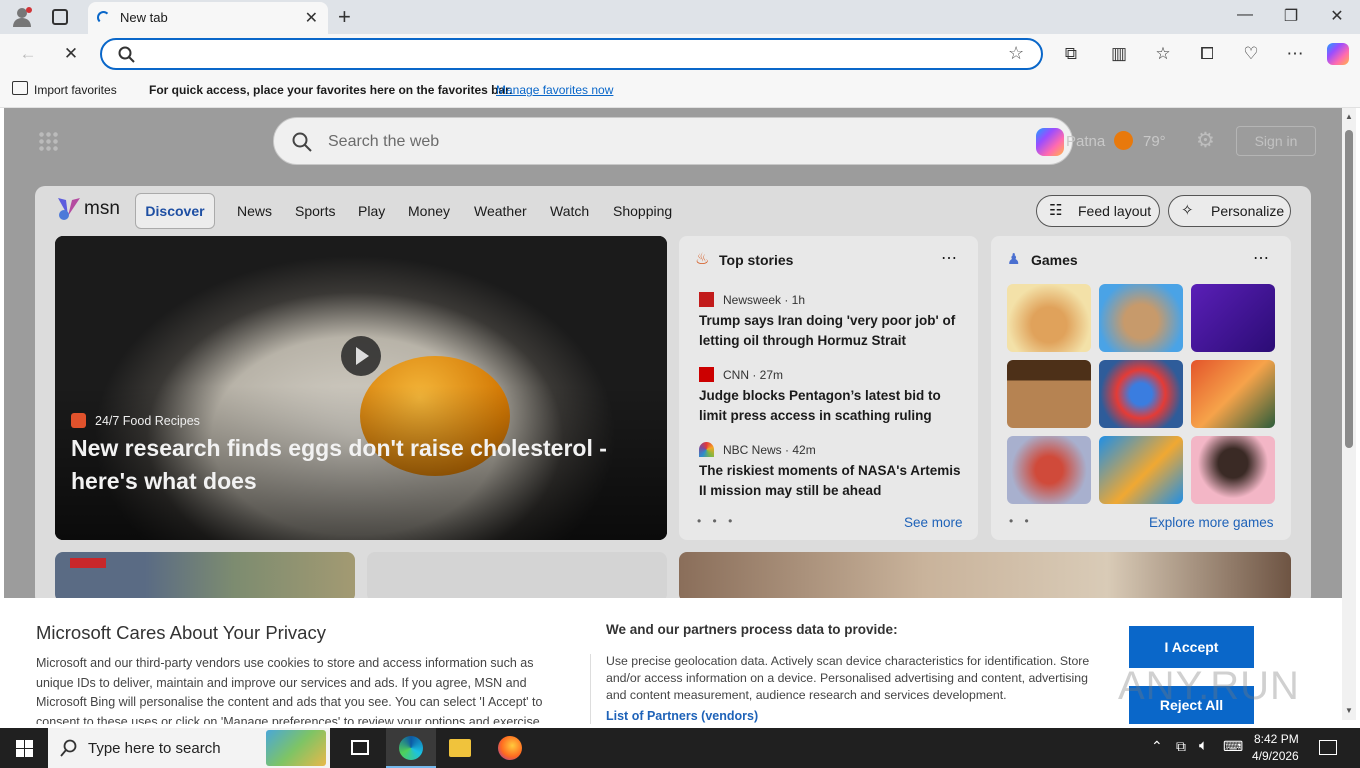  I want to click on pagination-dots: • •, so click(1021, 521).